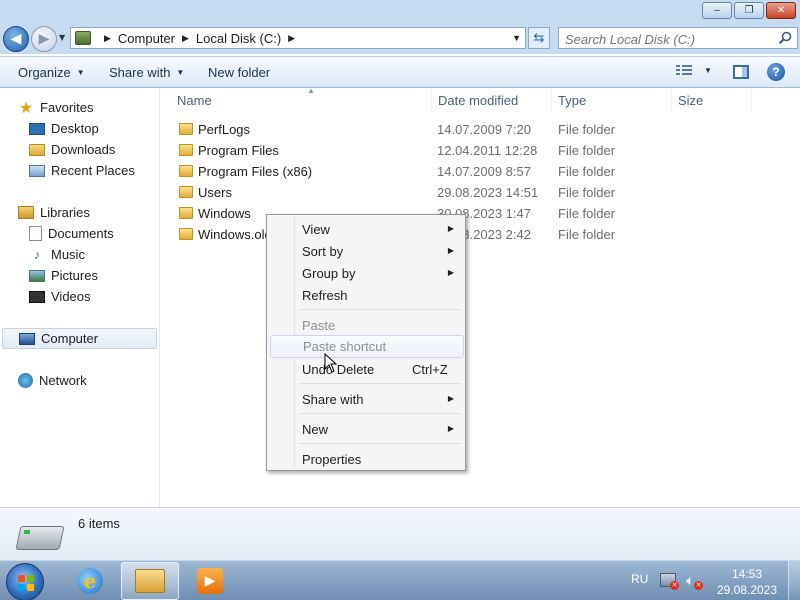 The height and width of the screenshot is (600, 800). I want to click on nav-libraries: Libraries, so click(88, 212).